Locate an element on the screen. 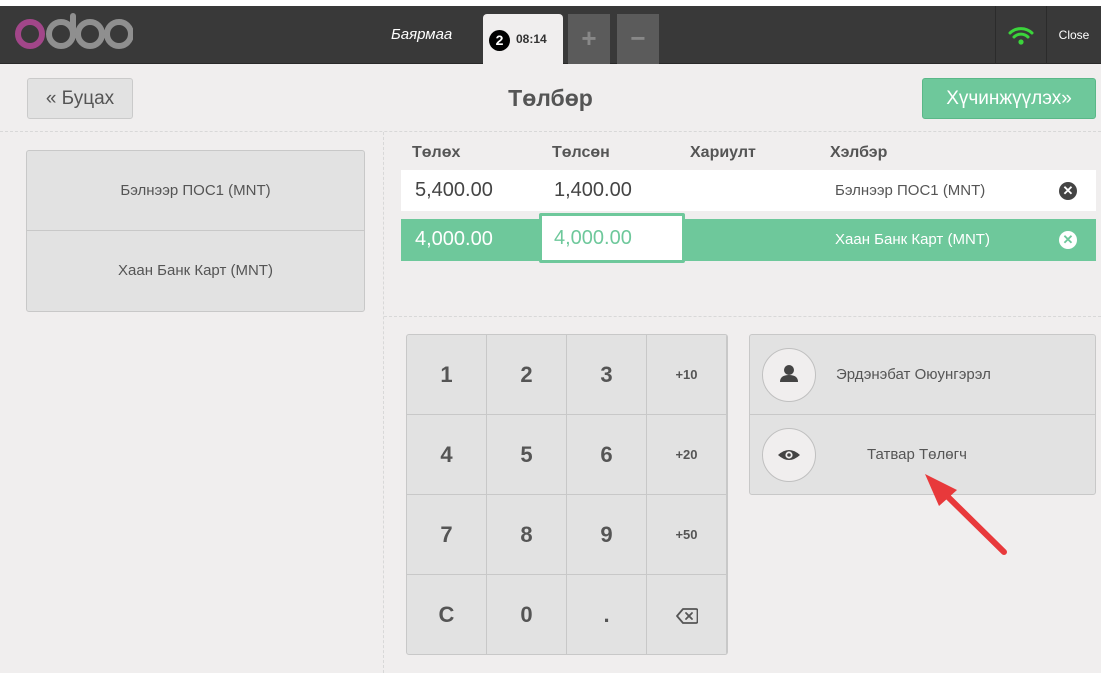 The image size is (1101, 673). tendered-amount-input: 4,000.00 is located at coordinates (612, 238).